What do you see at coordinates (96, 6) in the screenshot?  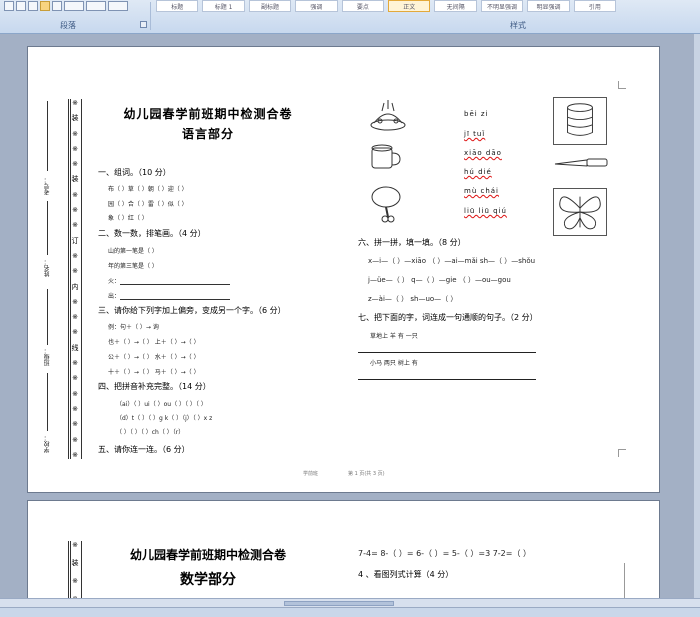 I see `shading-button` at bounding box center [96, 6].